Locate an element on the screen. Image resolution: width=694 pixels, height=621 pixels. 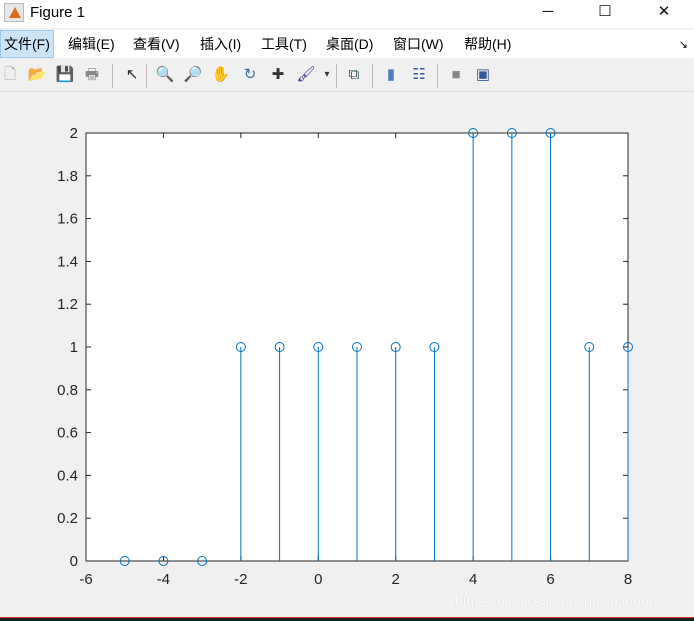
x-tick-label: 8 is located at coordinates (628, 579).